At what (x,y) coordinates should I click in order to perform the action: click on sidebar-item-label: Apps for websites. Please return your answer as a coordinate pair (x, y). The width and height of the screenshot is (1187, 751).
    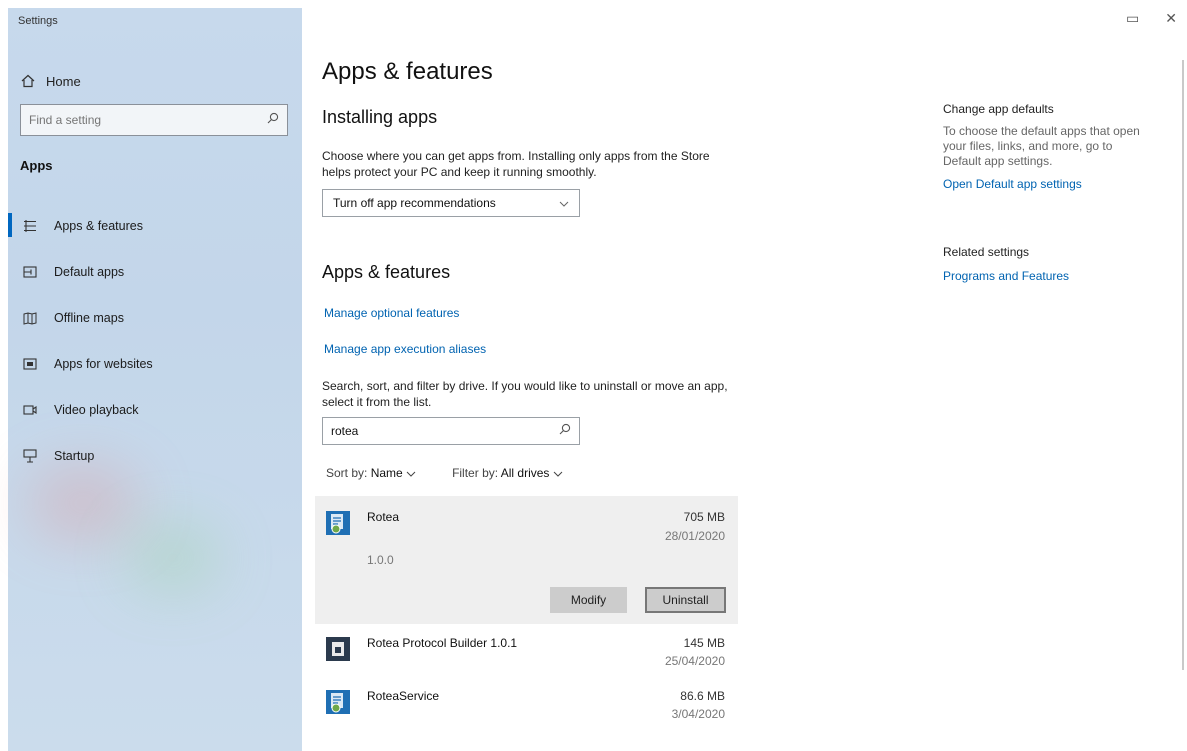
    Looking at the image, I should click on (103, 364).